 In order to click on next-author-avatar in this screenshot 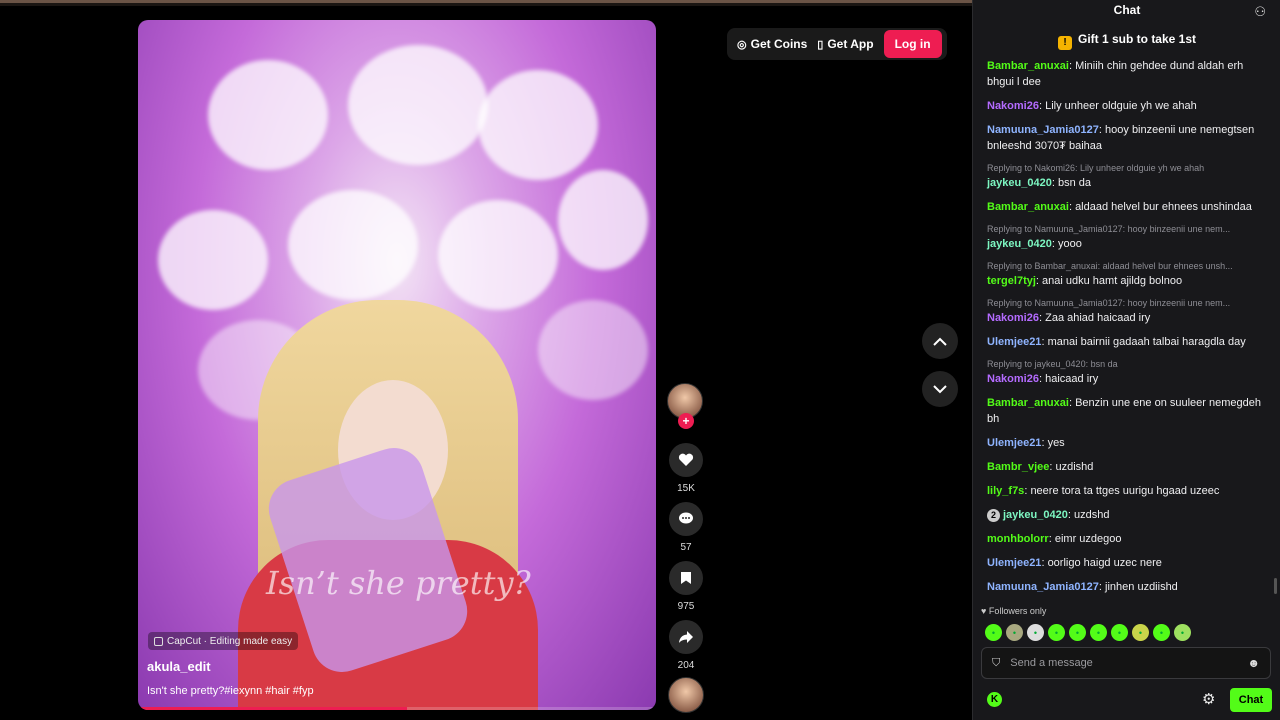, I will do `click(686, 695)`.